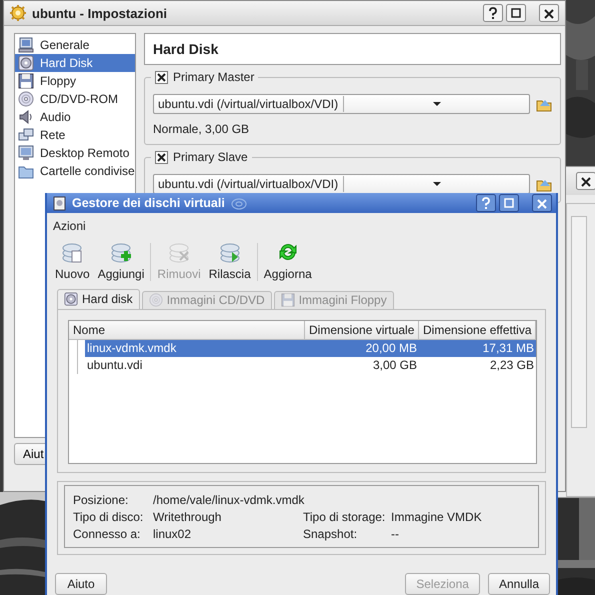  Describe the element at coordinates (187, 517) in the screenshot. I see `detail-value: Writethrough` at that location.